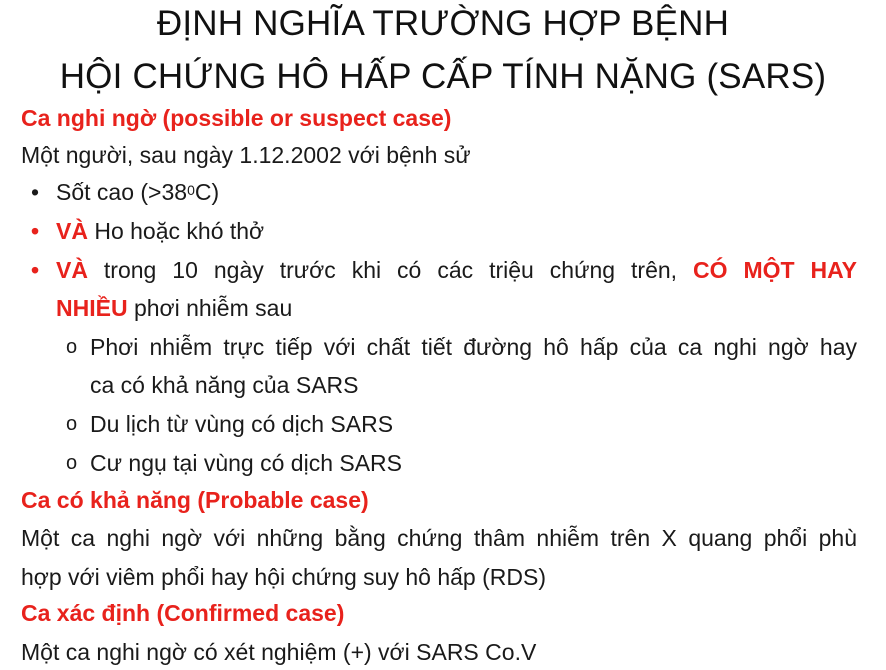  What do you see at coordinates (242, 424) in the screenshot?
I see `exposure-sub-2: Du lịch từ vùng có dịch SARS` at bounding box center [242, 424].